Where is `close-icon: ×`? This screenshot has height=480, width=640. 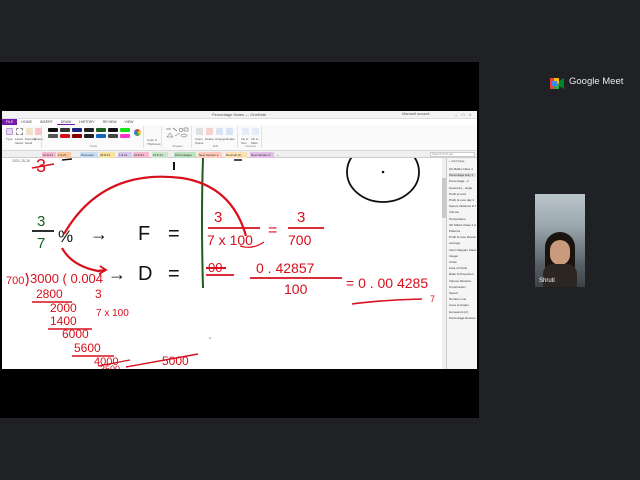 close-icon: × is located at coordinates (470, 114).